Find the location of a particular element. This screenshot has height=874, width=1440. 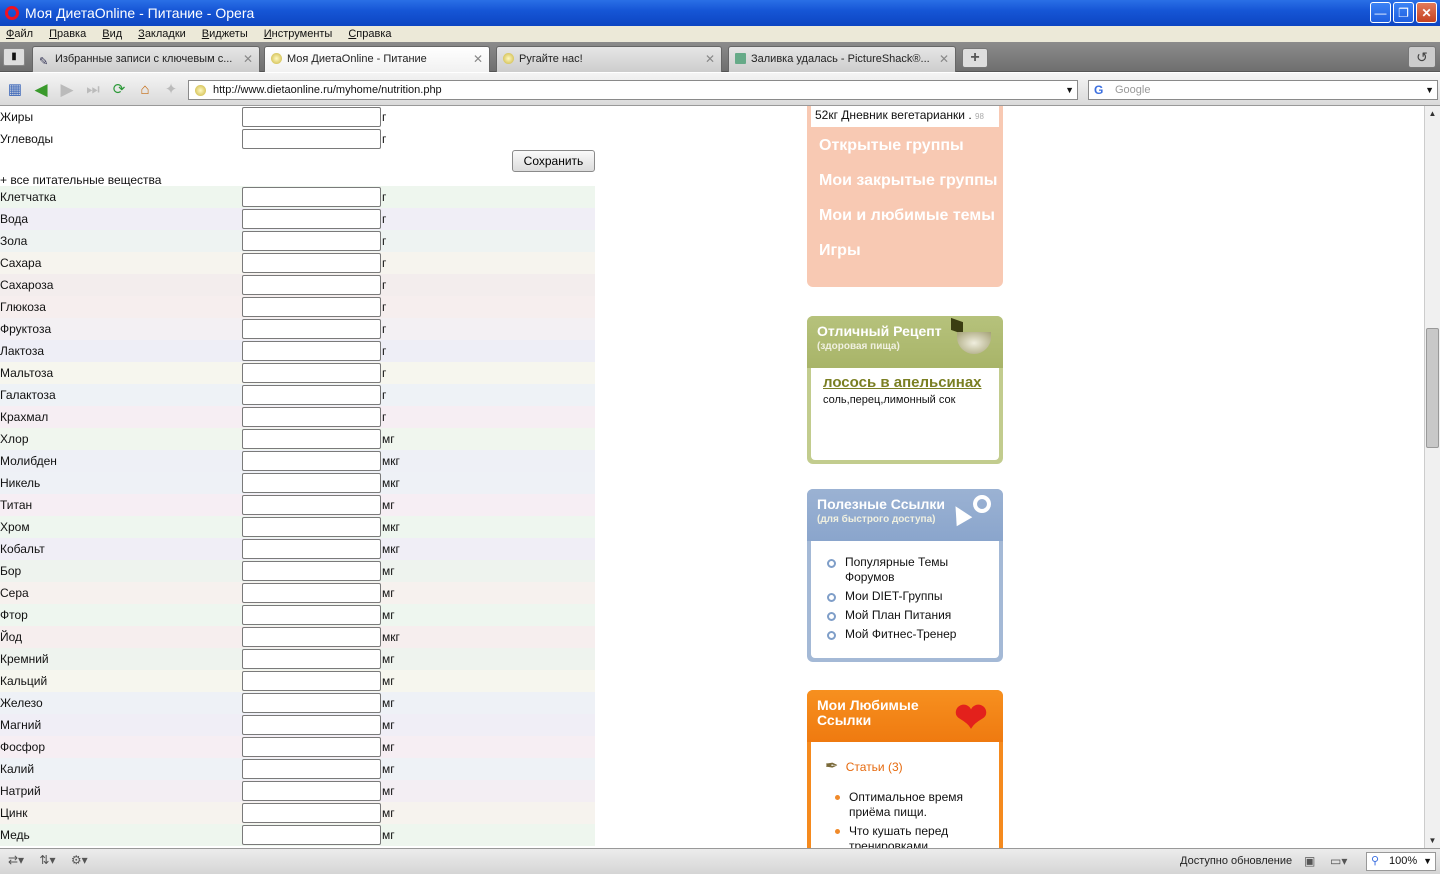

menu-file: Файл is located at coordinates (19, 34).